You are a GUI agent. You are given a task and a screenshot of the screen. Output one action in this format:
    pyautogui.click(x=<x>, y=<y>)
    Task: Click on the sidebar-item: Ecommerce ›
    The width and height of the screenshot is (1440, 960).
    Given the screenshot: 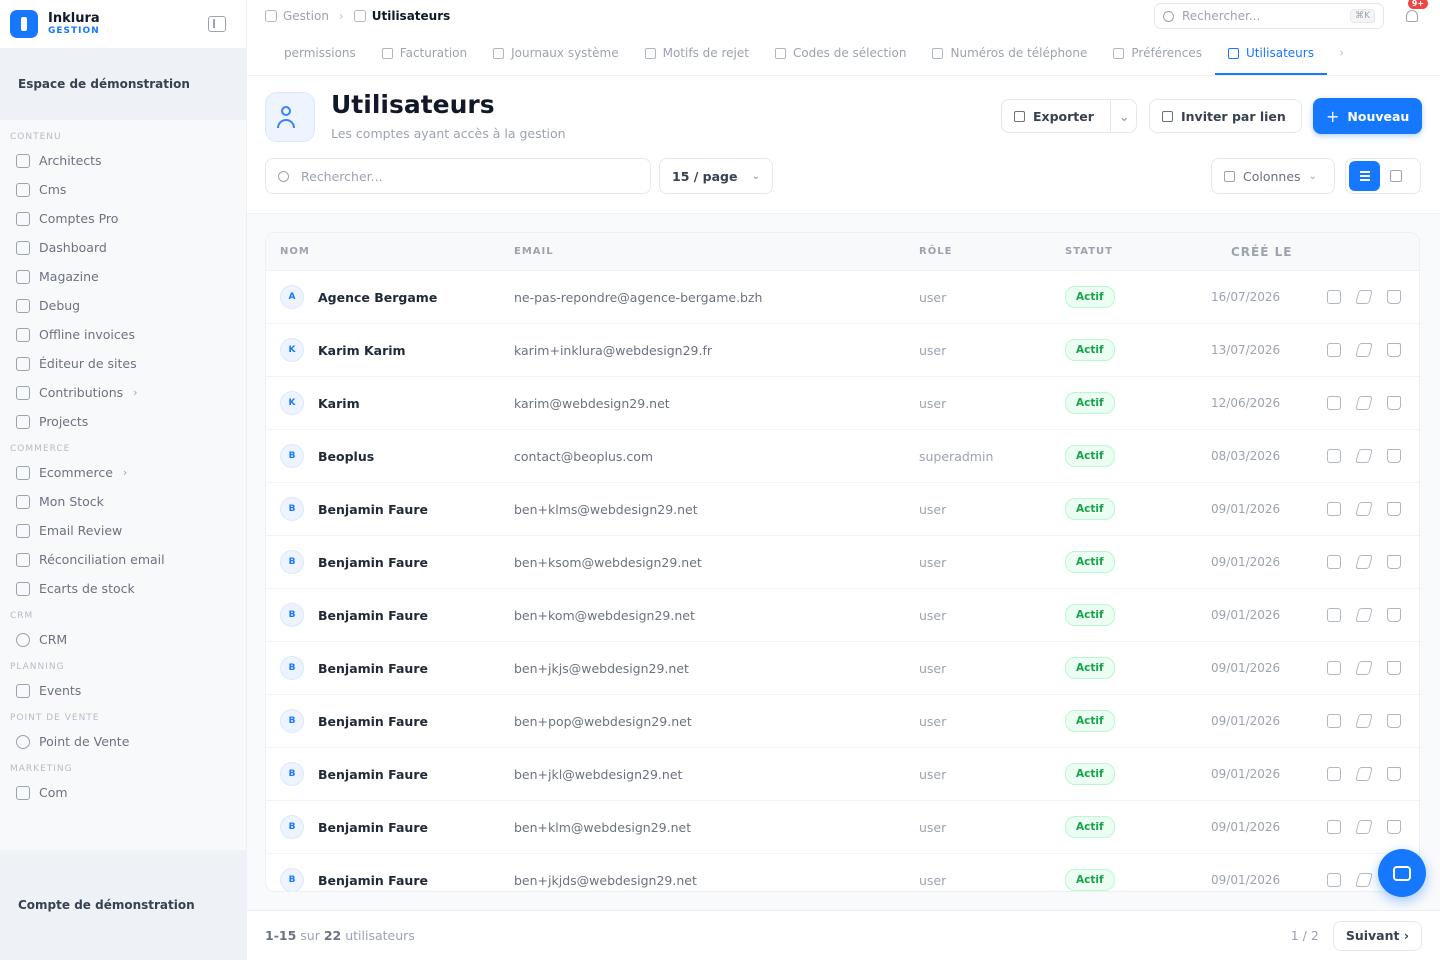 What is the action you would take?
    pyautogui.click(x=123, y=472)
    